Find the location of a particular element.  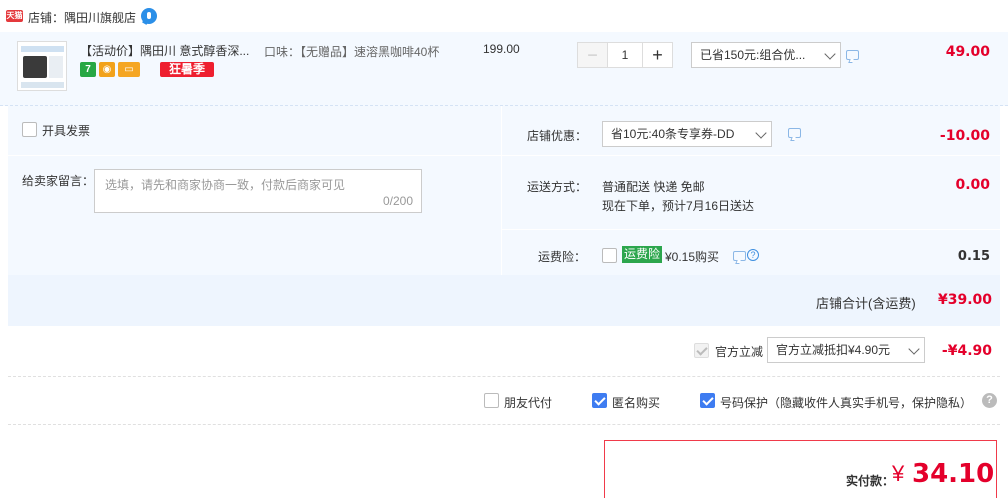

product-sku: 口味：【无赠品】速溶黑咖啡40杯 is located at coordinates (352, 52).